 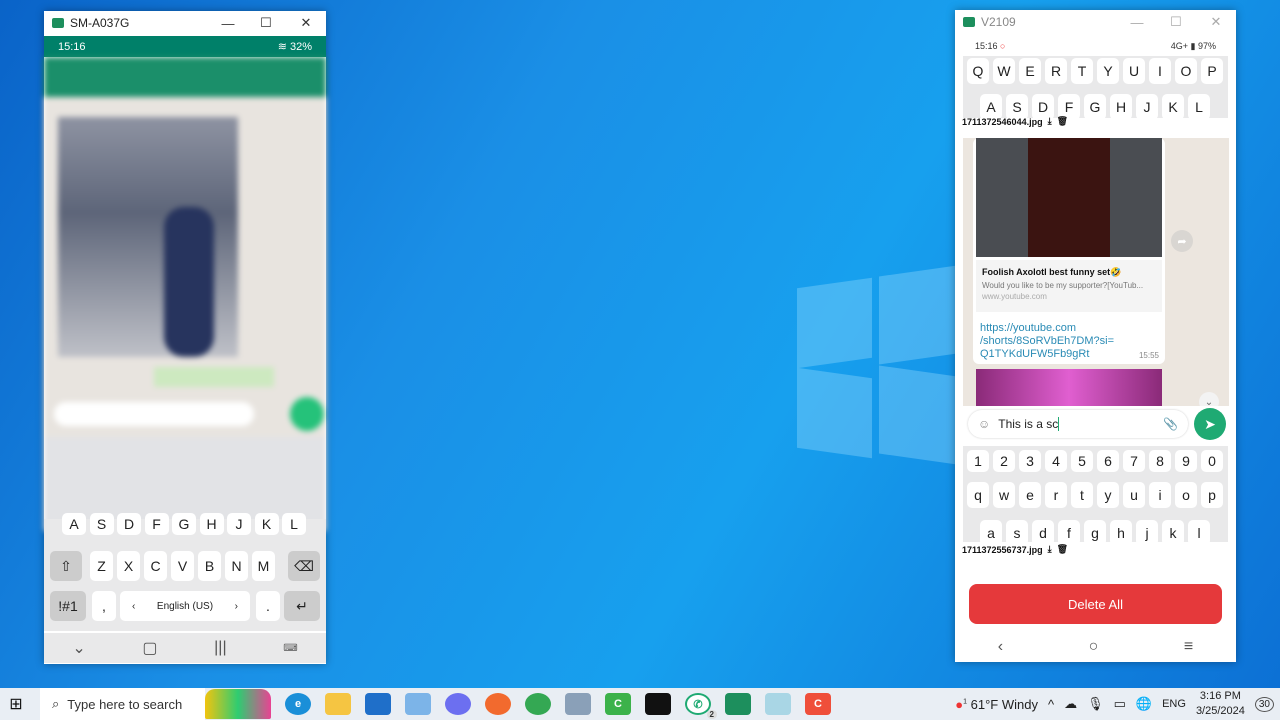 What do you see at coordinates (268, 606) in the screenshot?
I see `period-key: .` at bounding box center [268, 606].